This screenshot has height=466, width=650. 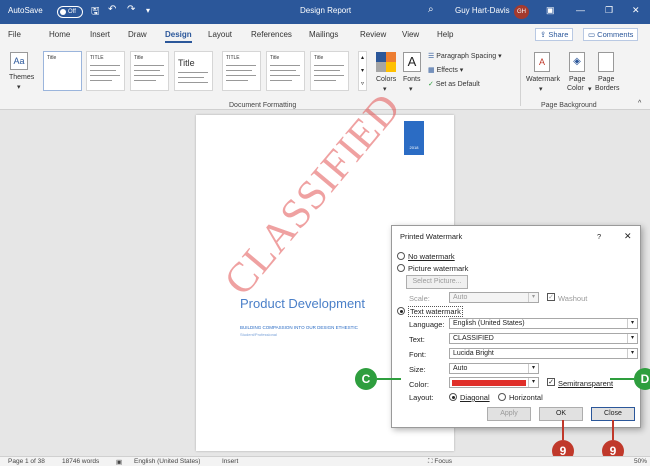 What do you see at coordinates (401, 311) in the screenshot?
I see `text-watermark-radio` at bounding box center [401, 311].